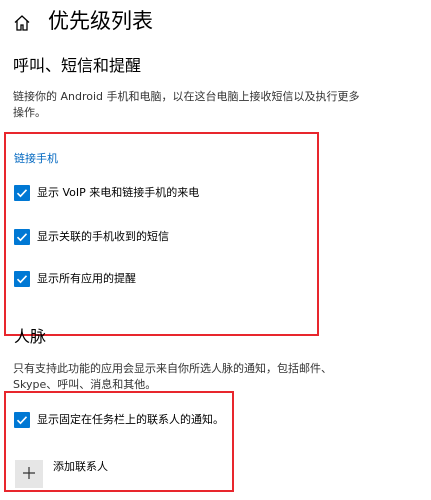 This screenshot has width=431, height=500. I want to click on add-contact-button, so click(29, 474).